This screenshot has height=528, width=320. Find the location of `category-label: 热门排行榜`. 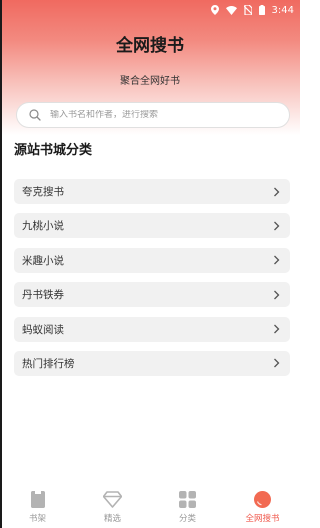

category-label: 热门排行榜 is located at coordinates (48, 363).